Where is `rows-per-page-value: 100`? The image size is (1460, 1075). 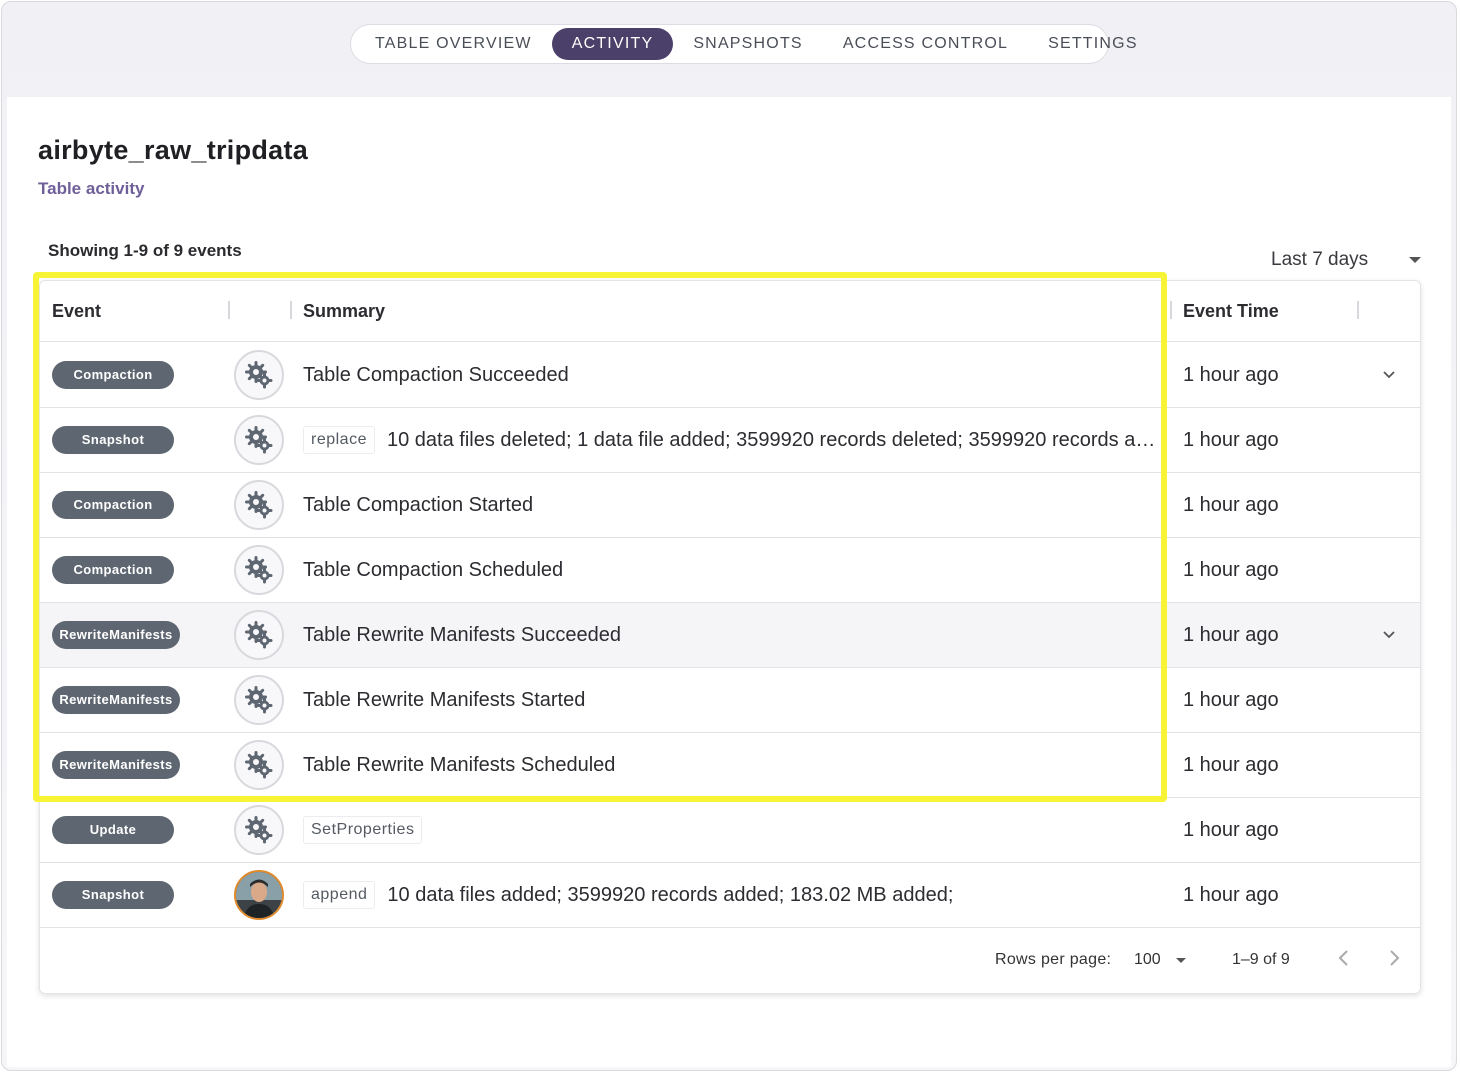
rows-per-page-value: 100 is located at coordinates (1147, 959).